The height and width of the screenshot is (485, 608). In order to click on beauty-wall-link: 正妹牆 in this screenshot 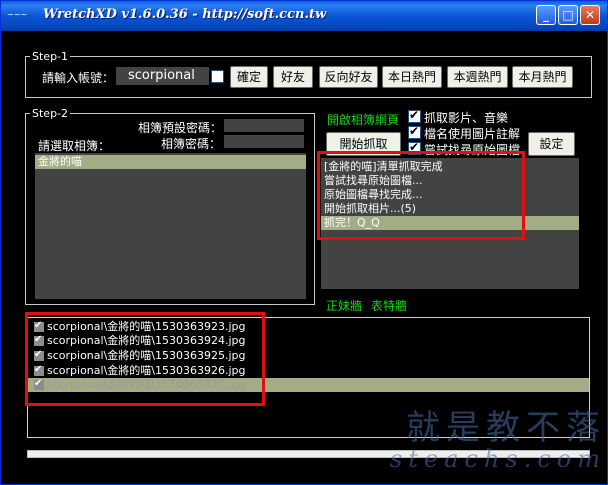, I will do `click(344, 305)`.